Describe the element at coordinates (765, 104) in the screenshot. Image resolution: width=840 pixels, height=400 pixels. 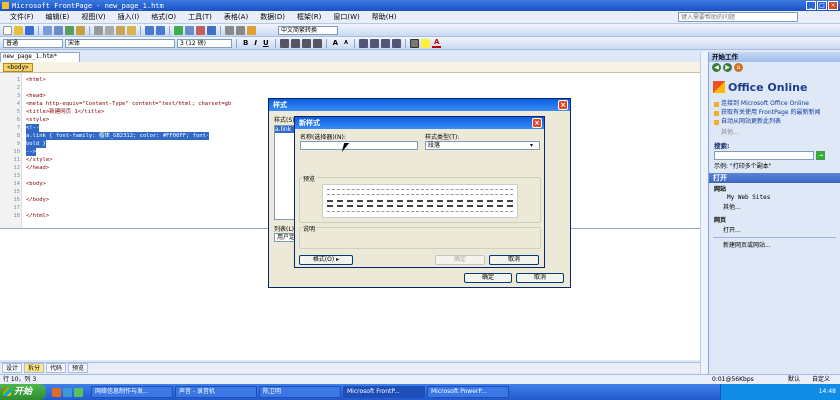
I see `link-label: 连接到 Microsoft Office Online` at that location.